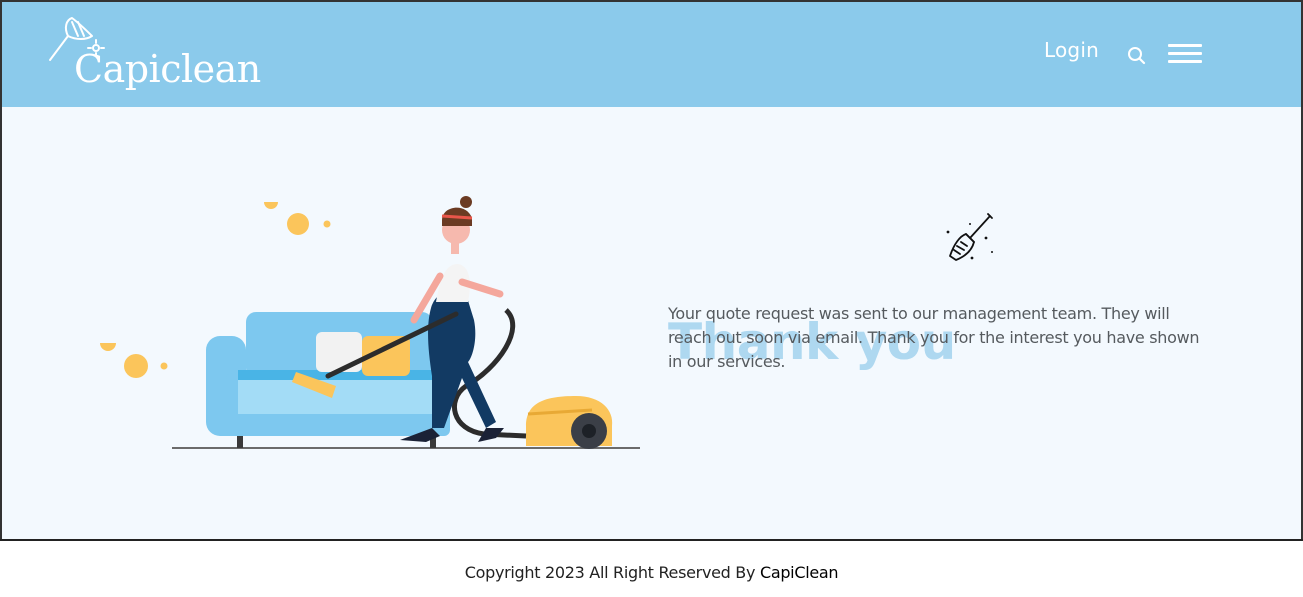  What do you see at coordinates (799, 572) in the screenshot?
I see `footer-brand-link: CapiClean` at bounding box center [799, 572].